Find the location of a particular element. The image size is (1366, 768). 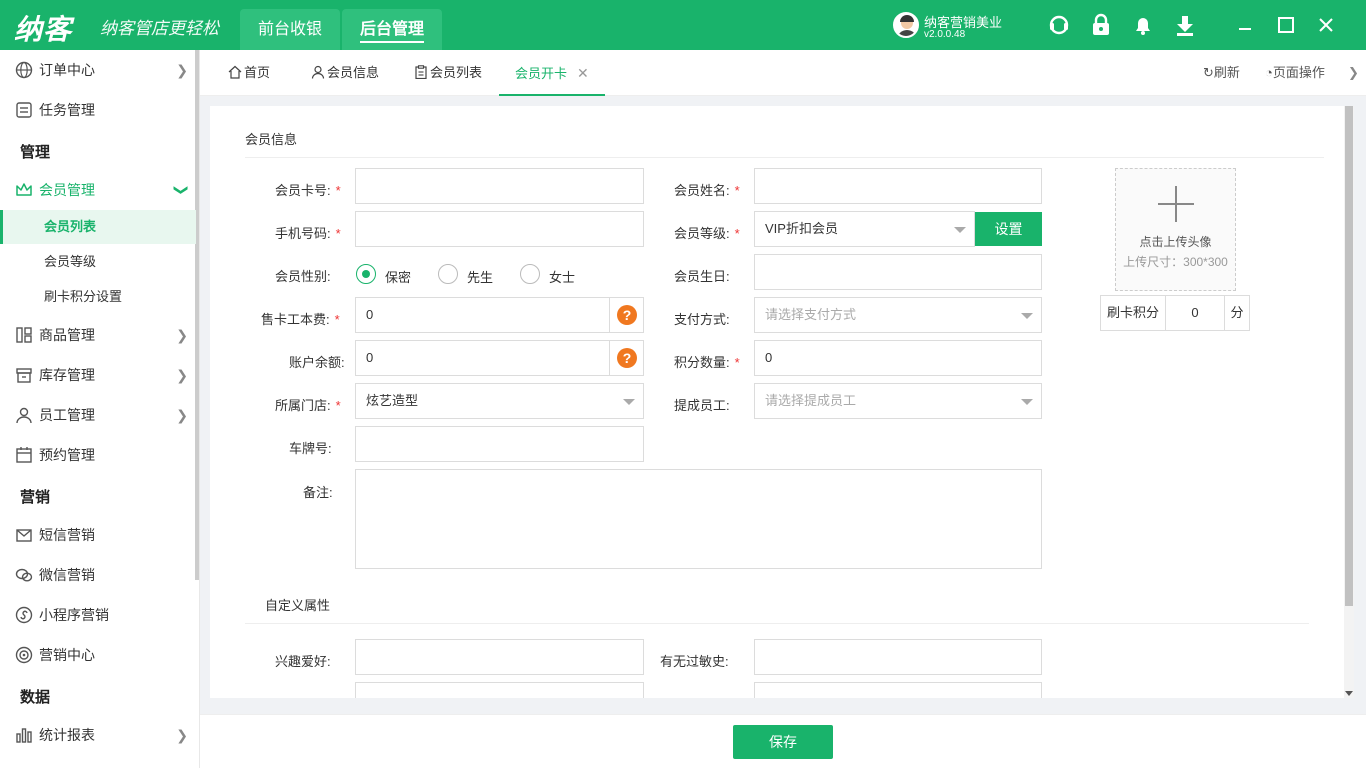

sidebar-item-tasks: 任务管理 is located at coordinates (98, 110).